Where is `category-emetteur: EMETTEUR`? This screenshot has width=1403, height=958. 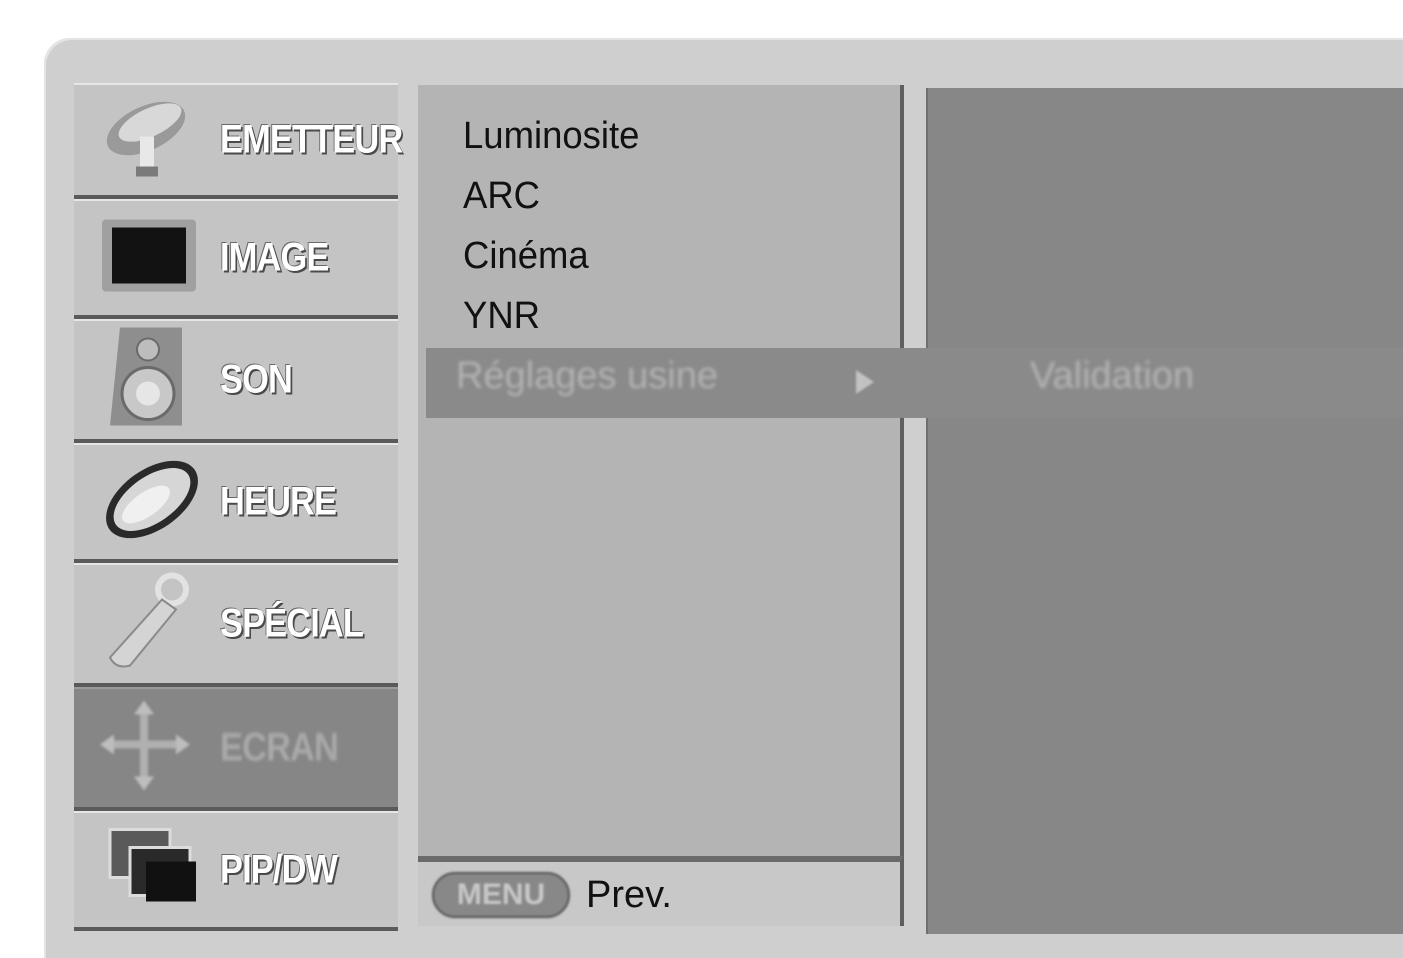 category-emetteur: EMETTEUR is located at coordinates (238, 141).